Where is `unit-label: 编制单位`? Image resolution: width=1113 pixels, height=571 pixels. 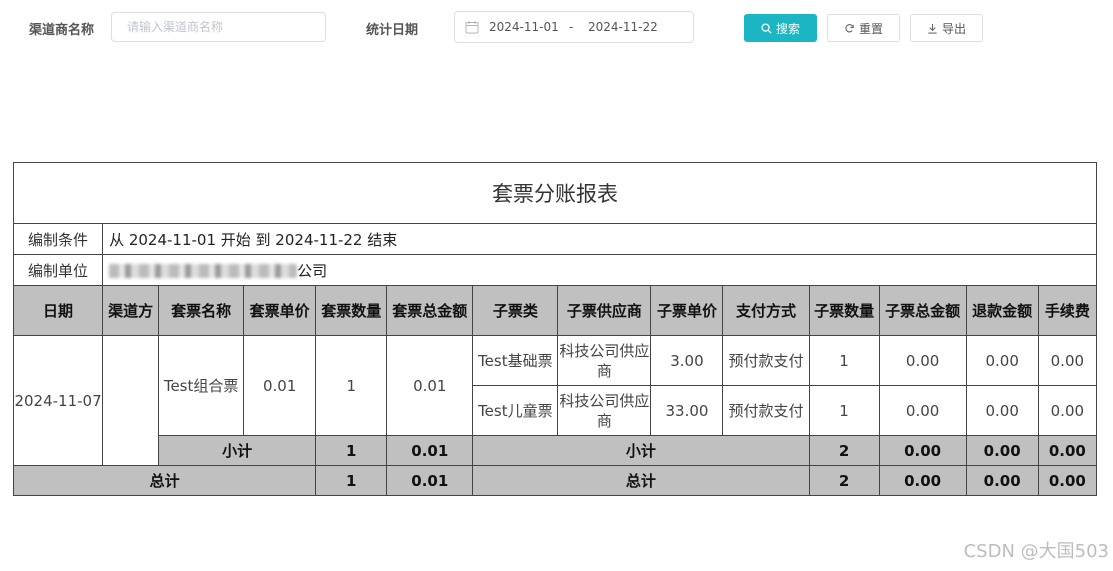 unit-label: 编制单位 is located at coordinates (58, 270).